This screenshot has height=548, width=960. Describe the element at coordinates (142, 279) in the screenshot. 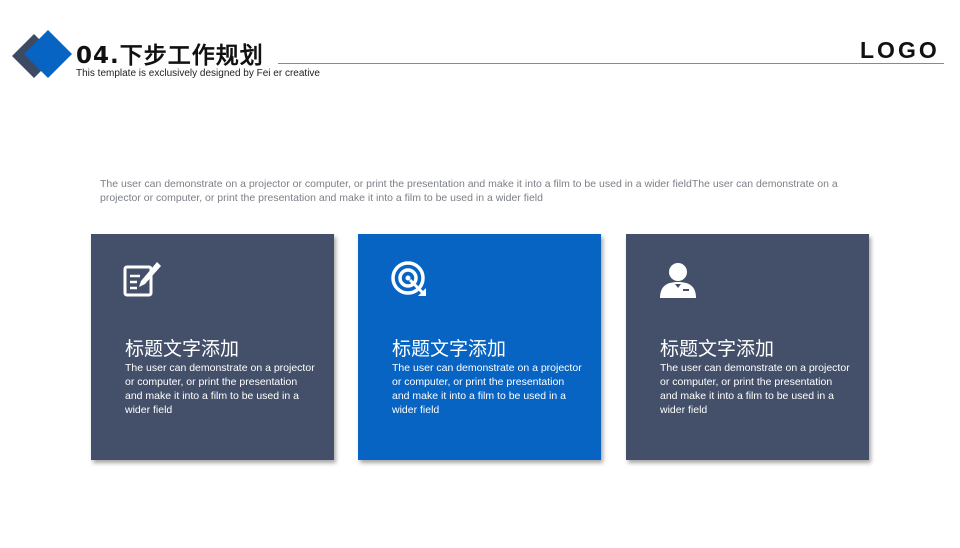

I see `edit-document-icon` at that location.